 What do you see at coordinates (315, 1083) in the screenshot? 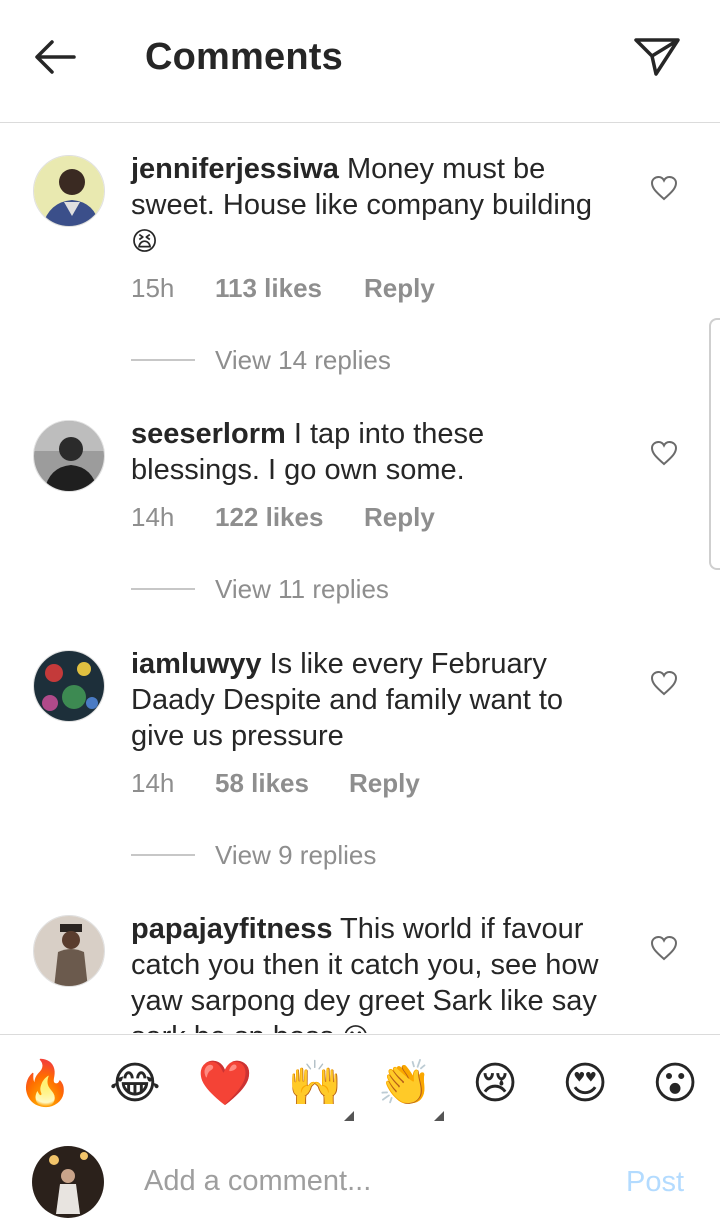
I see `raising-hands-emoji: 🙌` at bounding box center [315, 1083].